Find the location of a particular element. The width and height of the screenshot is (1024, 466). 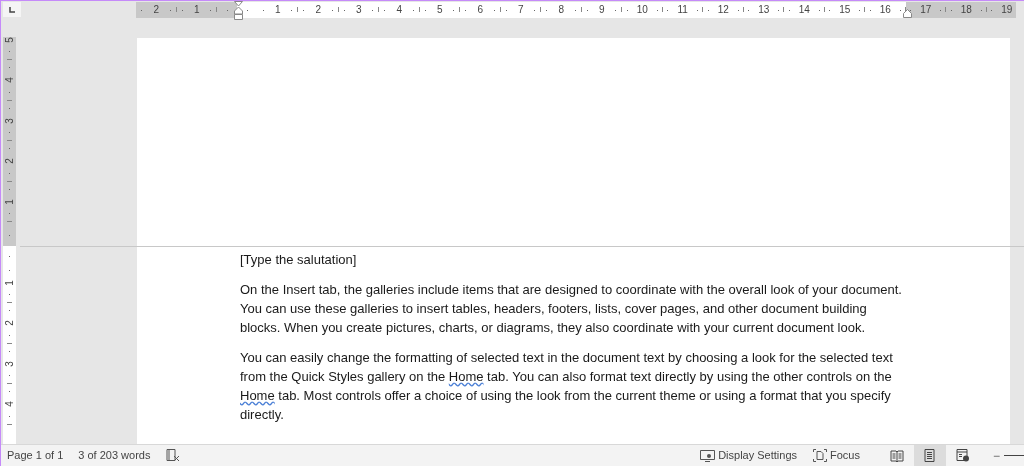

body-paragraph: You can easily change the formatting of selected text in the document text by choosing a look for the selected text from the Quick Styles gallery on the Home tab. You can also format text directly by using the other controls on the Home tab. Most controls offer a choice of using the look from the current theme or using a format that you specify directly. is located at coordinates (567, 386).